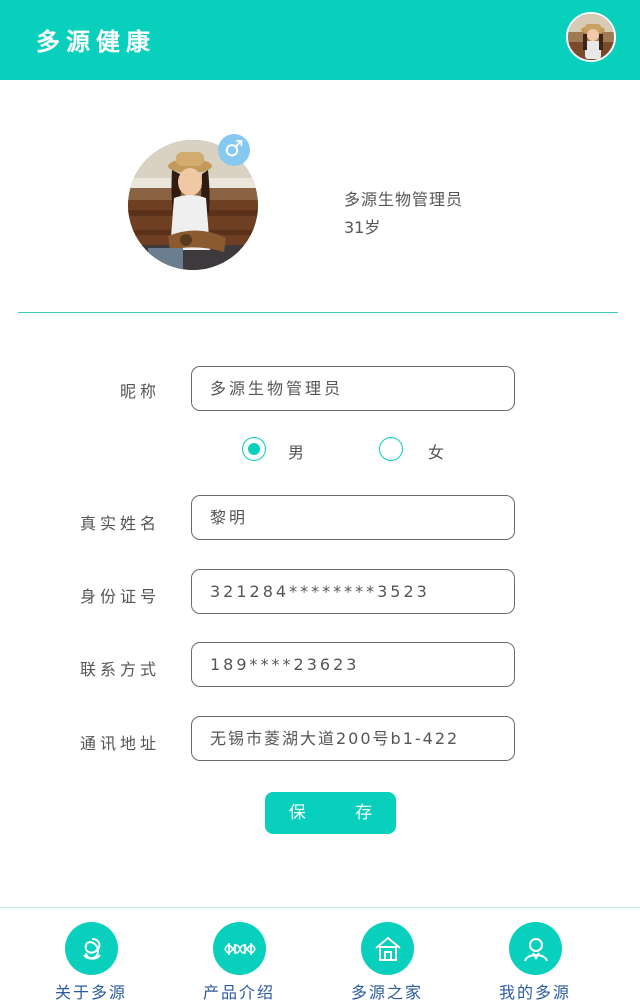  Describe the element at coordinates (391, 449) in the screenshot. I see `gender-female-radio` at that location.